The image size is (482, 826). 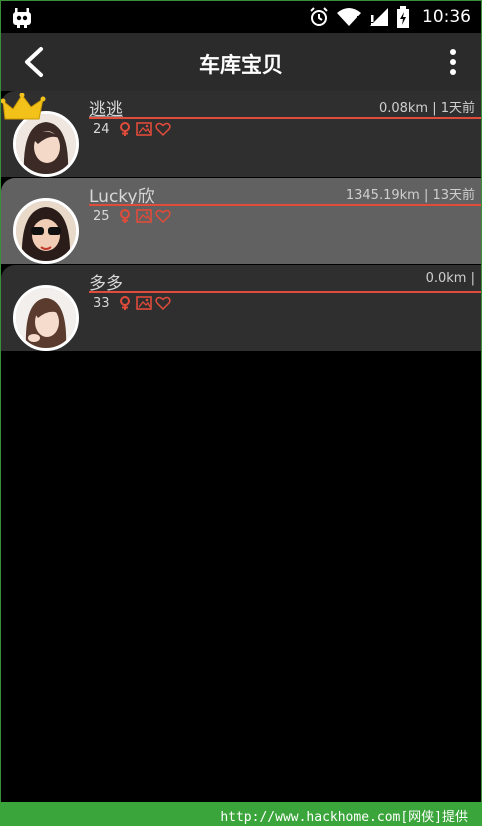 I want to click on list-item: 逃逃 0.08km | 1天前 24, so click(x=241, y=134).